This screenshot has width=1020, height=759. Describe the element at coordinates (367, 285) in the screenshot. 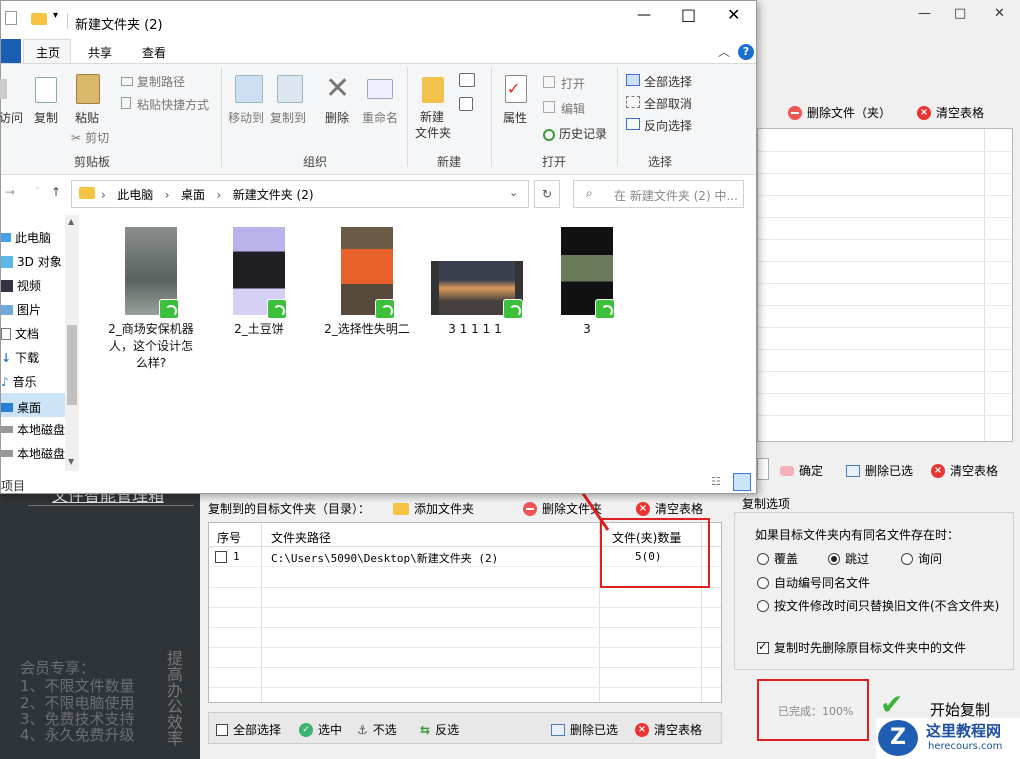

I see `file-item: 2_选择性失明二` at that location.